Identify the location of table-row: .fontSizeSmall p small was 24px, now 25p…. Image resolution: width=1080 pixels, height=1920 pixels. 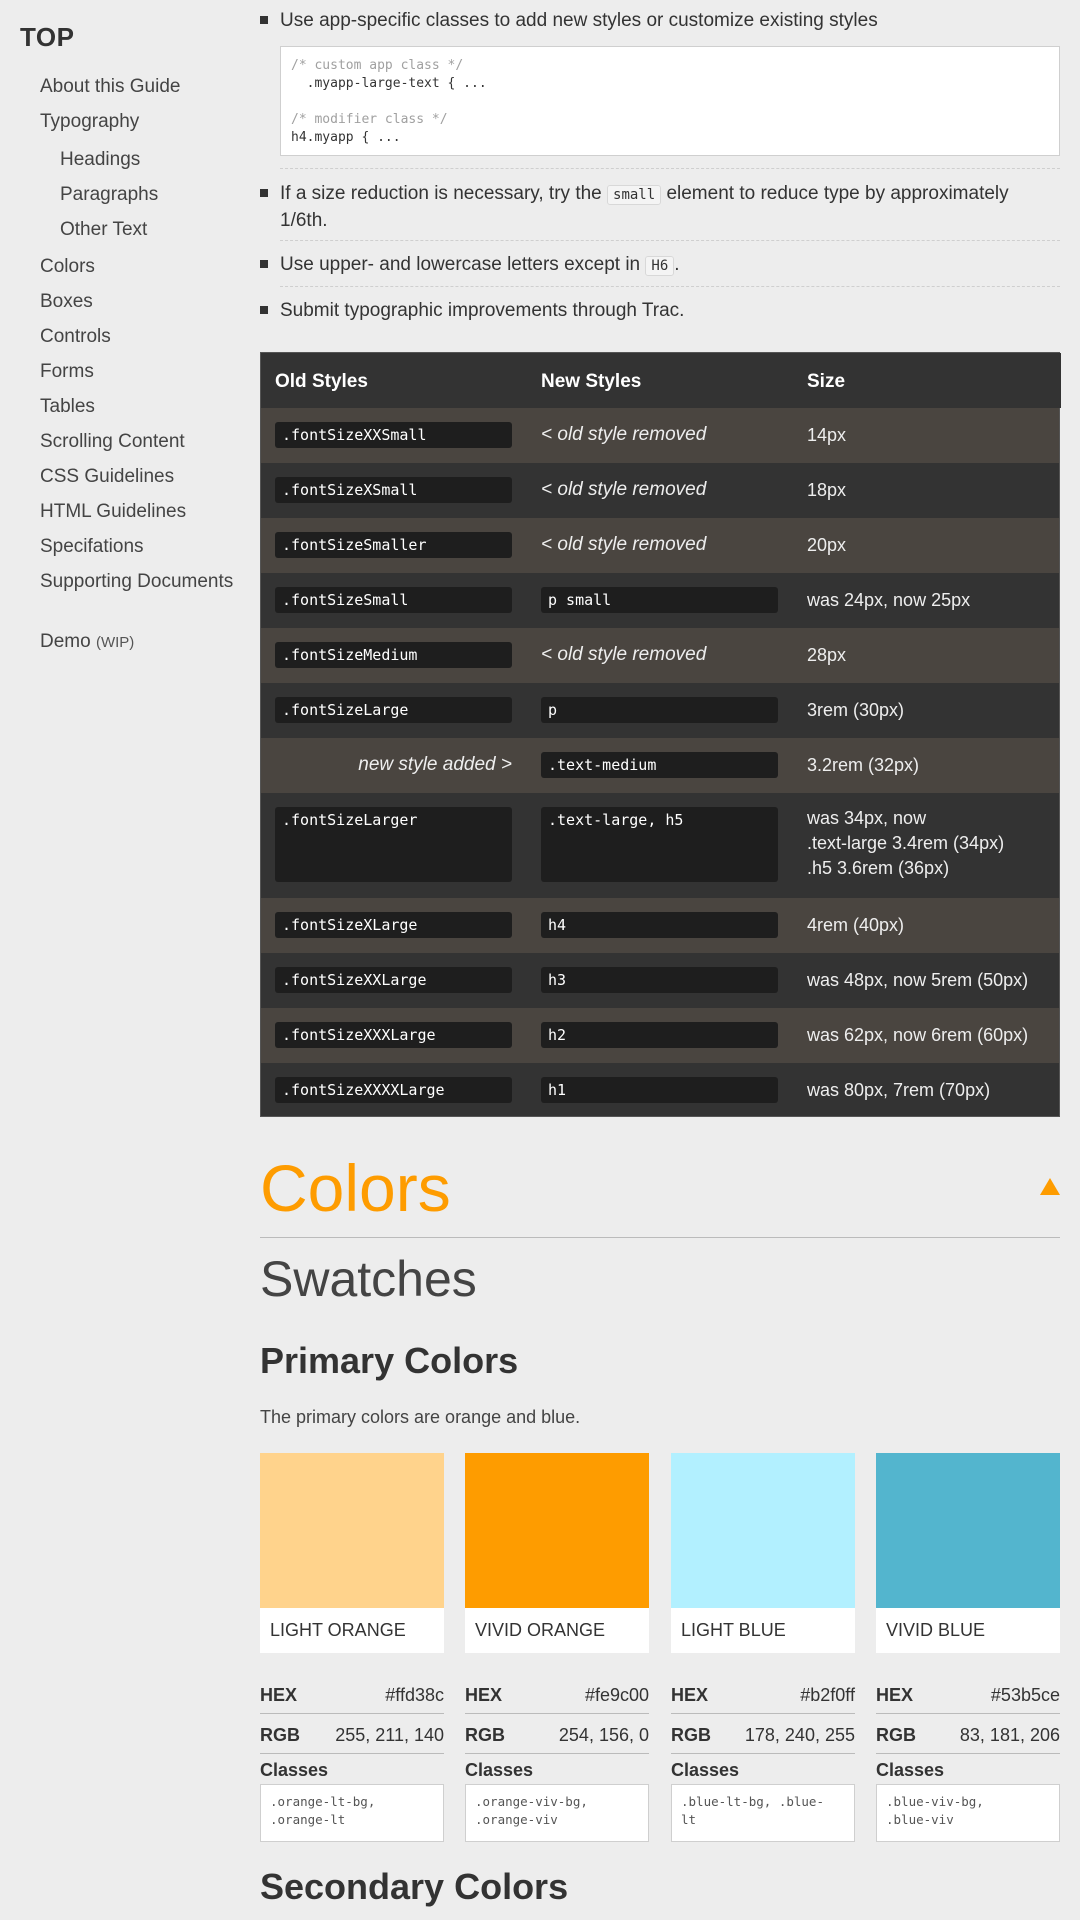
(660, 600).